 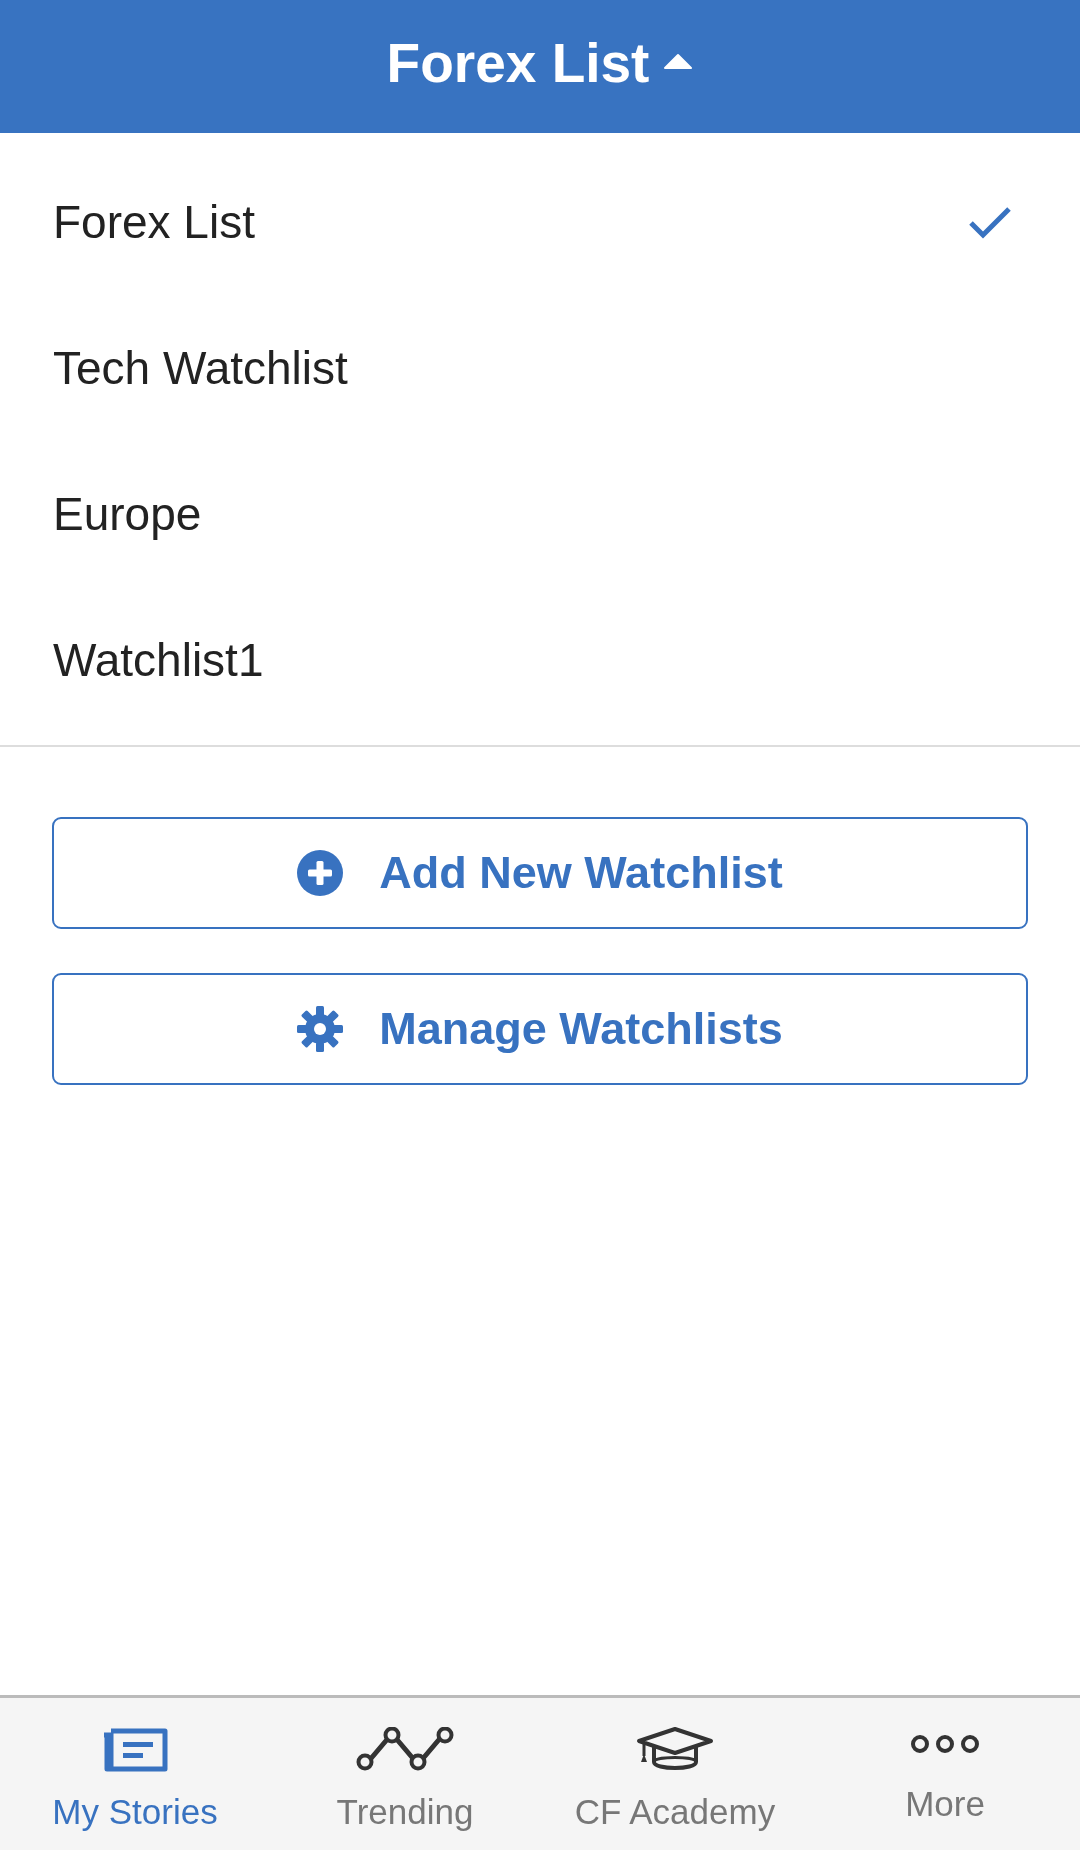 What do you see at coordinates (540, 1029) in the screenshot?
I see `manage-watchlists-button: Manage Watchlists` at bounding box center [540, 1029].